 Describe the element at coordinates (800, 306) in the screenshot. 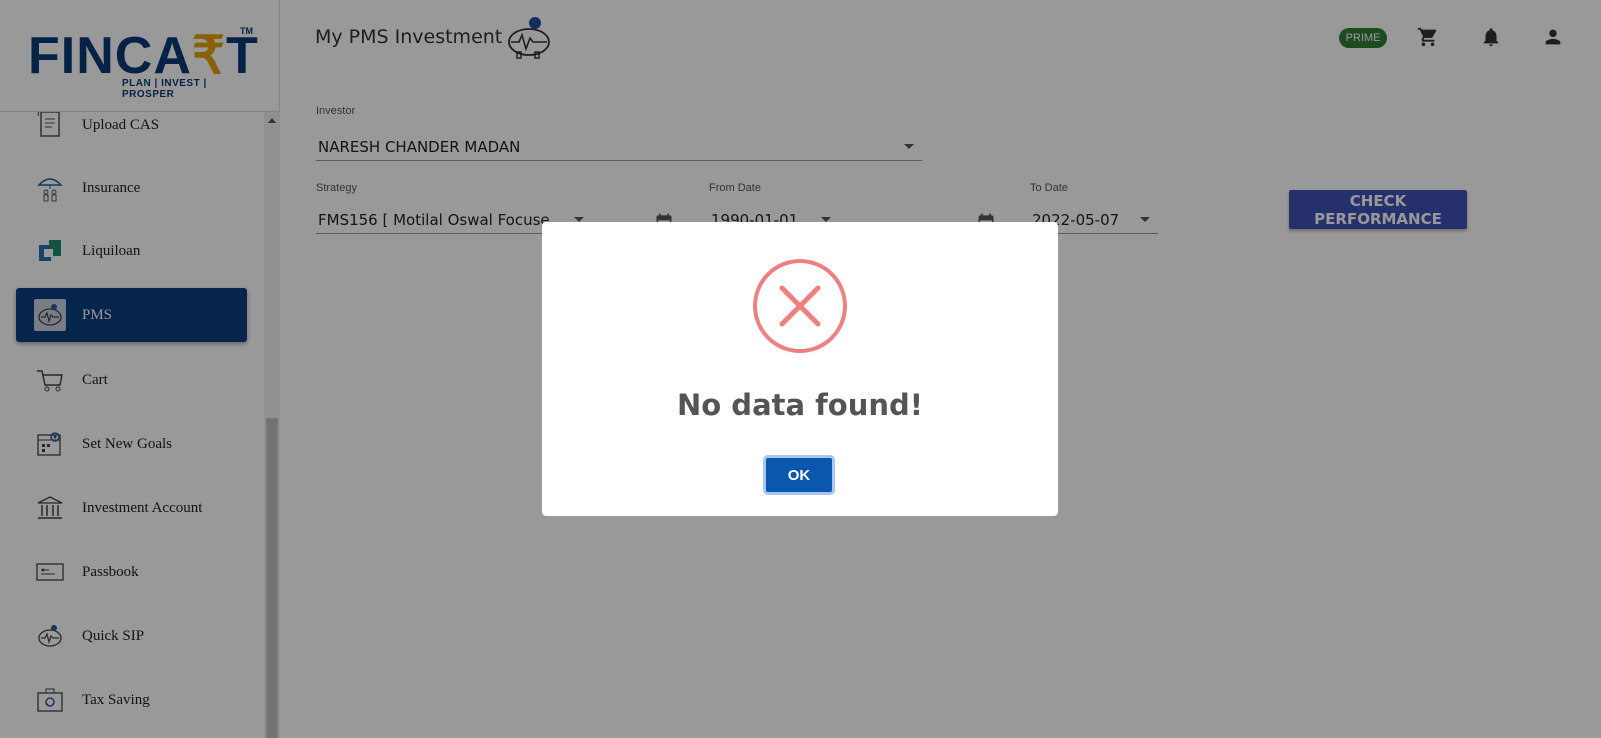

I see `error-x-icon` at that location.